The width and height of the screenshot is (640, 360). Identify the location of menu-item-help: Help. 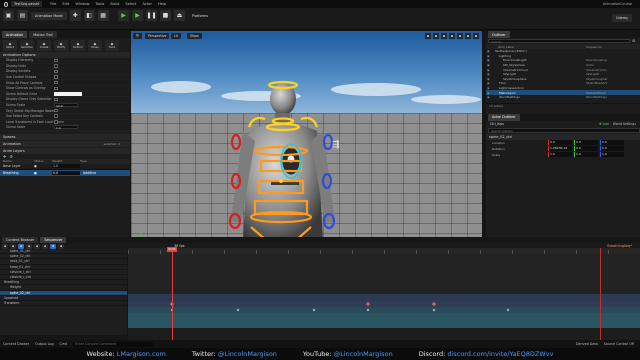
(162, 4).